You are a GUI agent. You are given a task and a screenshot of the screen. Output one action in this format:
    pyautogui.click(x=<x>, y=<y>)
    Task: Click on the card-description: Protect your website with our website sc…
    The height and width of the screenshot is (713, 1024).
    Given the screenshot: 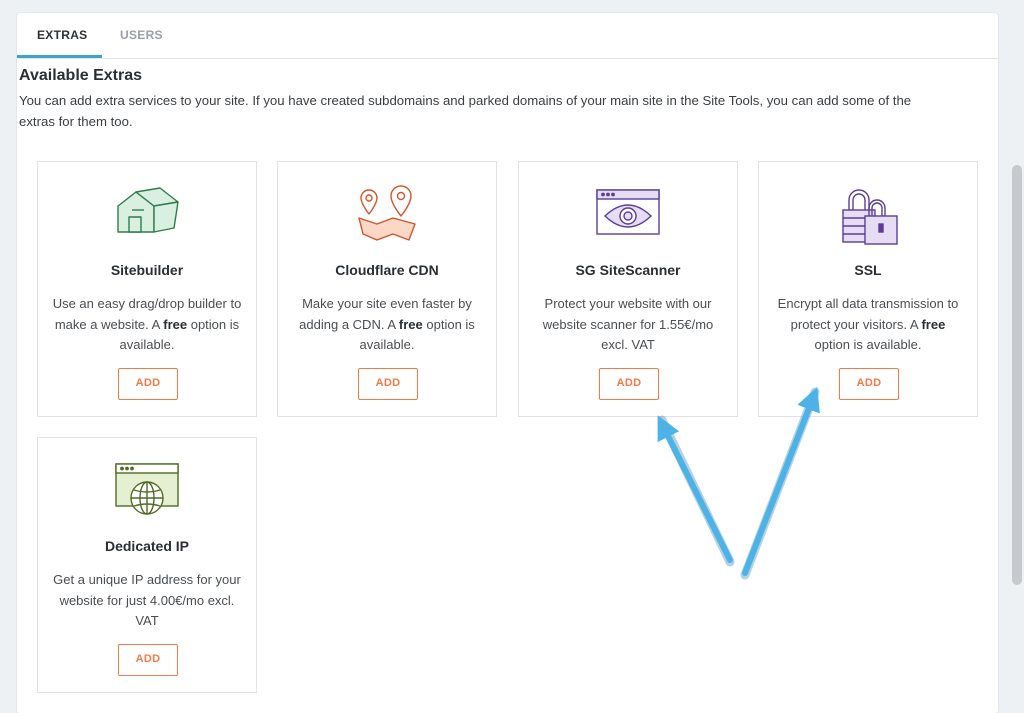 What is the action you would take?
    pyautogui.click(x=628, y=324)
    